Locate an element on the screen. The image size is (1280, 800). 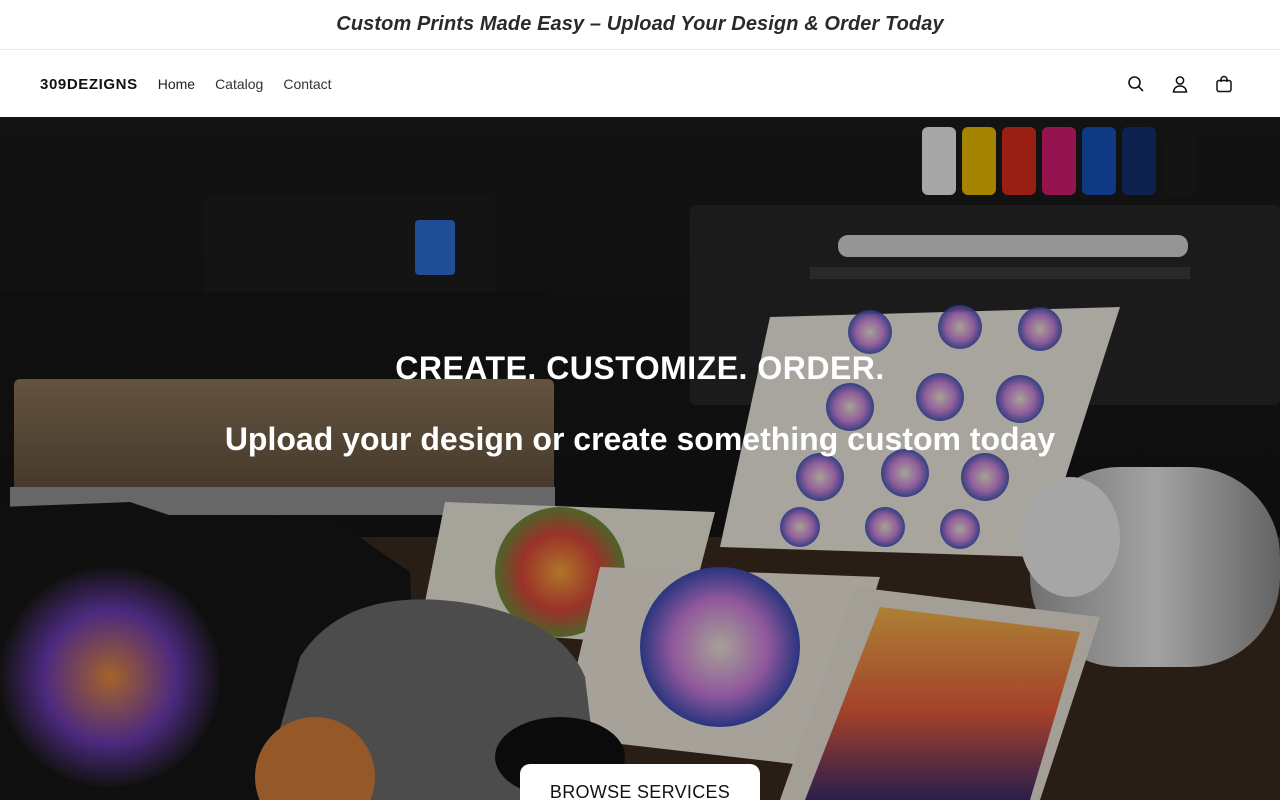
site-header: 309DEZIGNS Home Catalog Contact is located at coordinates (640, 84).